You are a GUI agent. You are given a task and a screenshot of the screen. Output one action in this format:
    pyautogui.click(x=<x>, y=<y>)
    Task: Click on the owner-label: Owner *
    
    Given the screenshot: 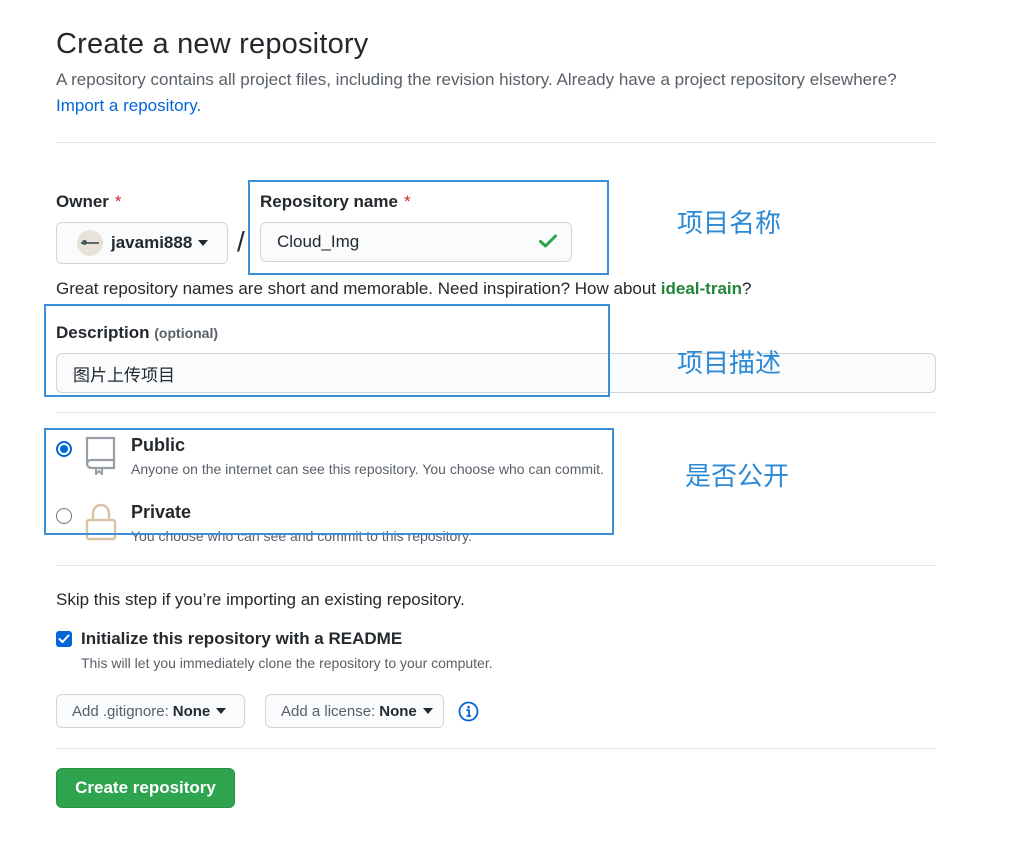 What is the action you would take?
    pyautogui.click(x=89, y=202)
    